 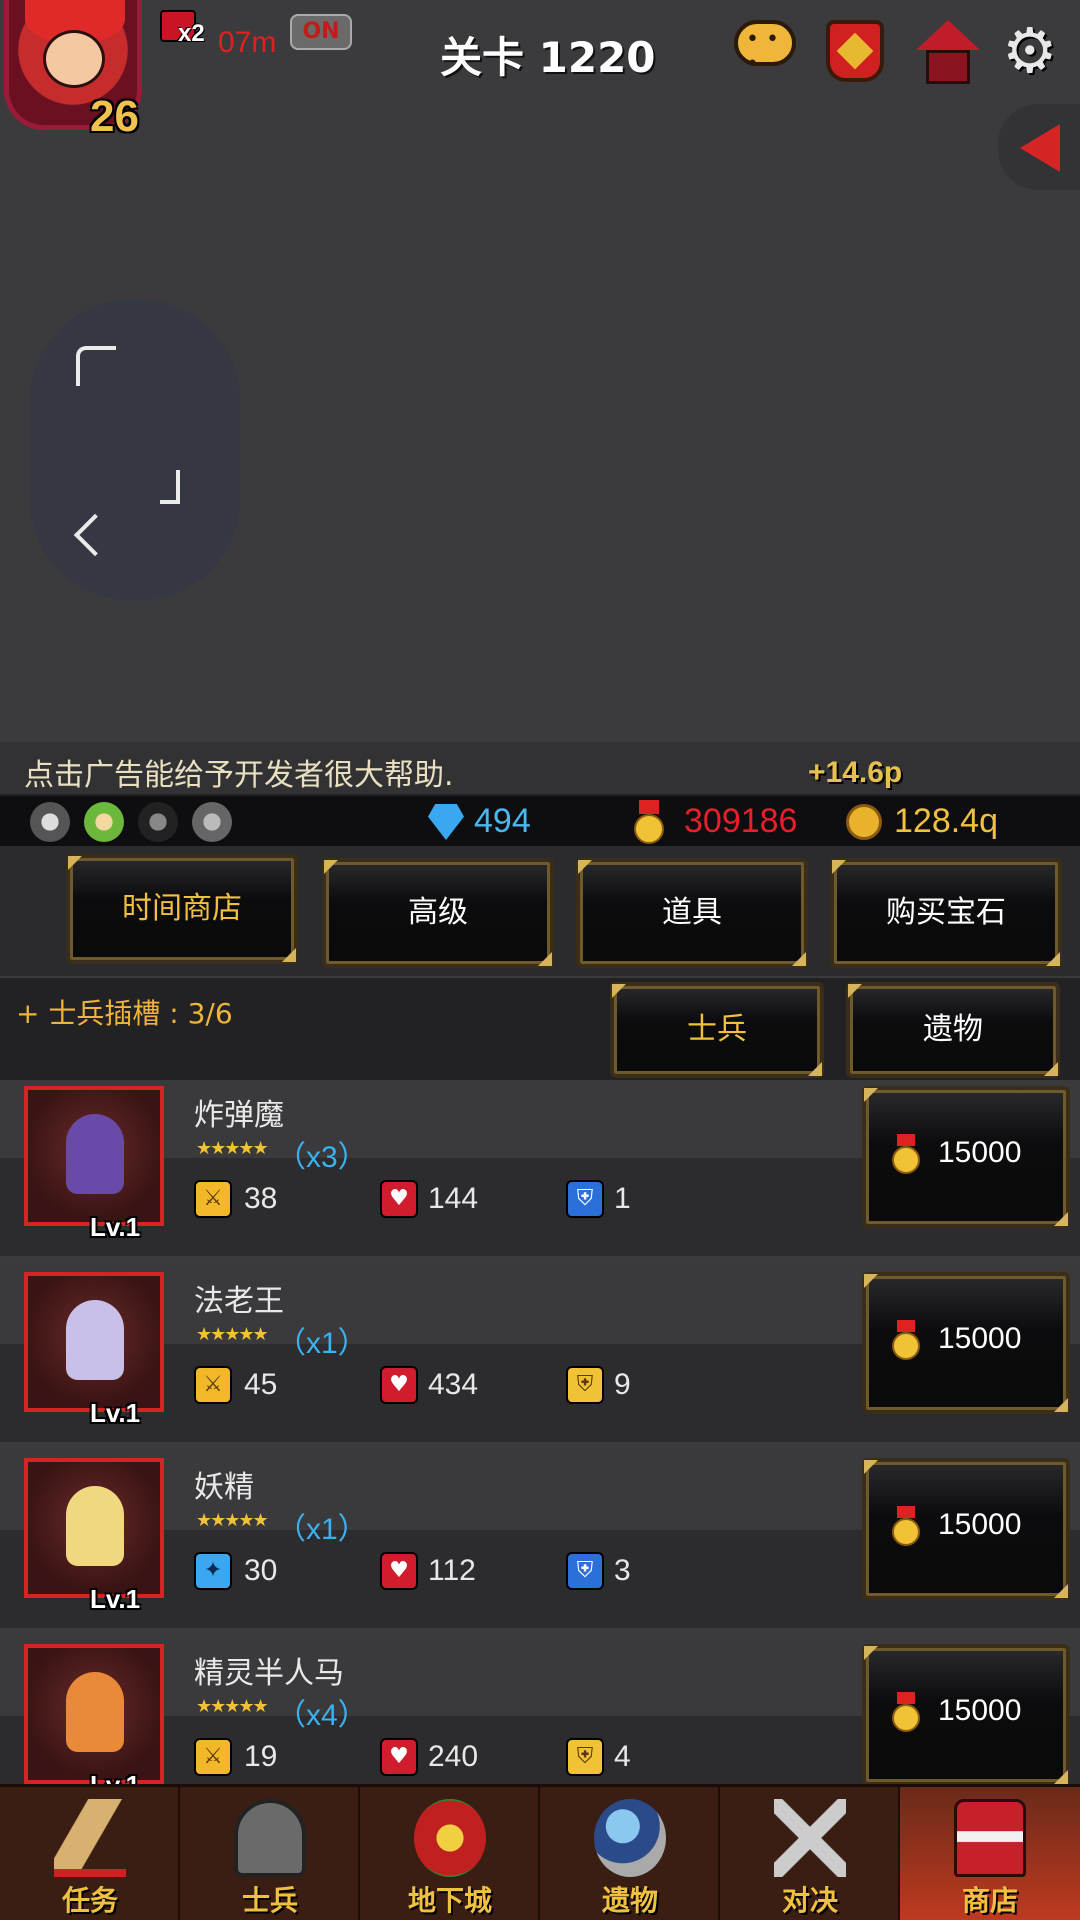 I want to click on hp-value: 144, so click(x=453, y=1198).